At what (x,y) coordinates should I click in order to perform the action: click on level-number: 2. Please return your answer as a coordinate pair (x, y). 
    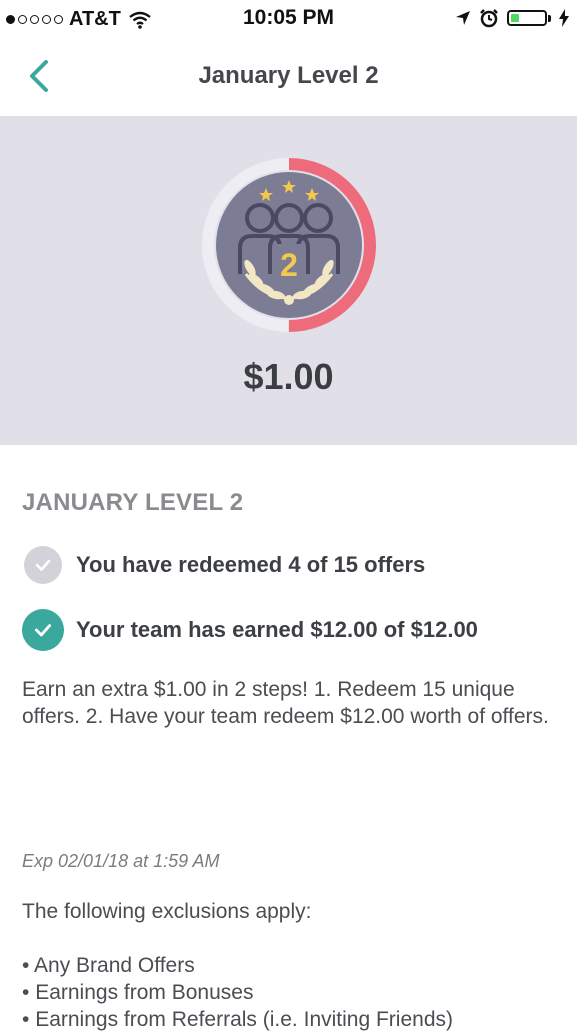
    Looking at the image, I should click on (289, 265).